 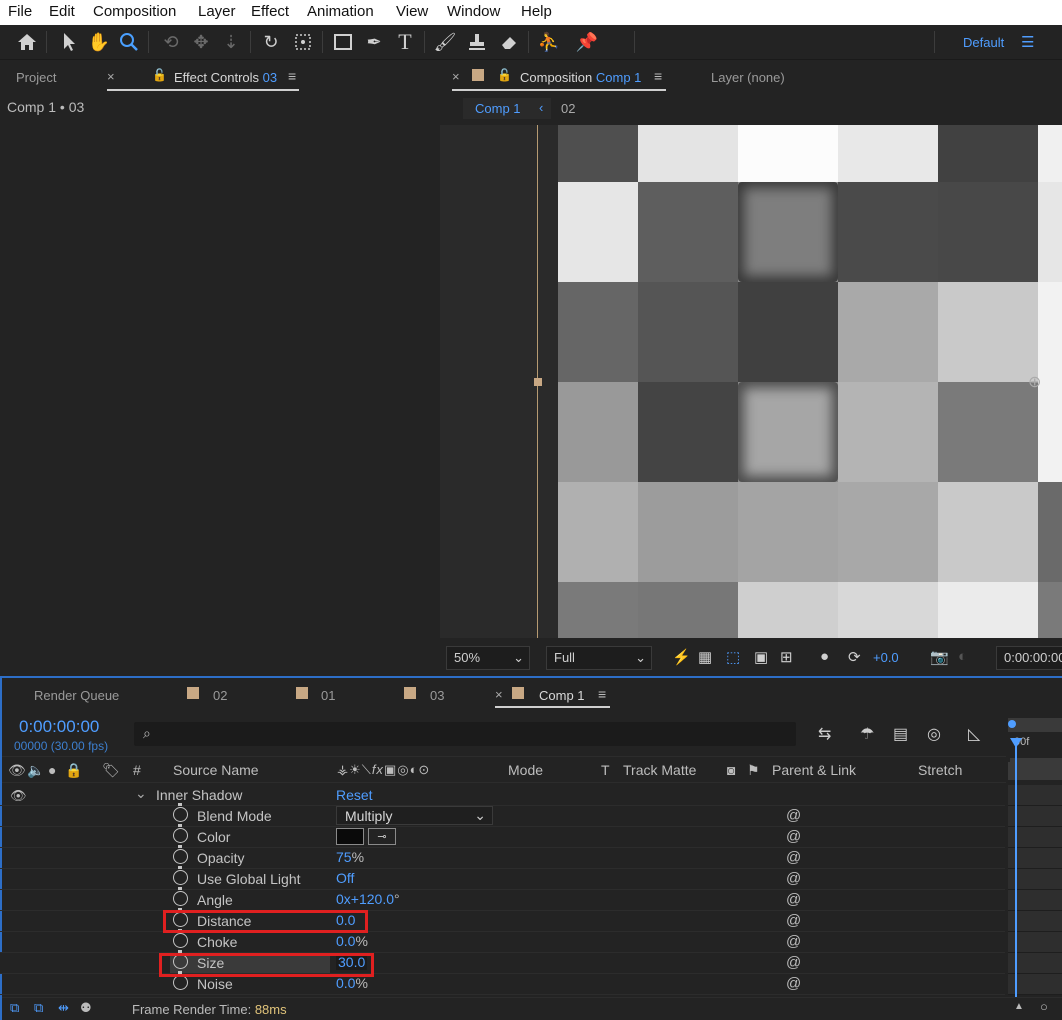 What do you see at coordinates (562, 695) in the screenshot?
I see `tab-comp-1: Comp 1` at bounding box center [562, 695].